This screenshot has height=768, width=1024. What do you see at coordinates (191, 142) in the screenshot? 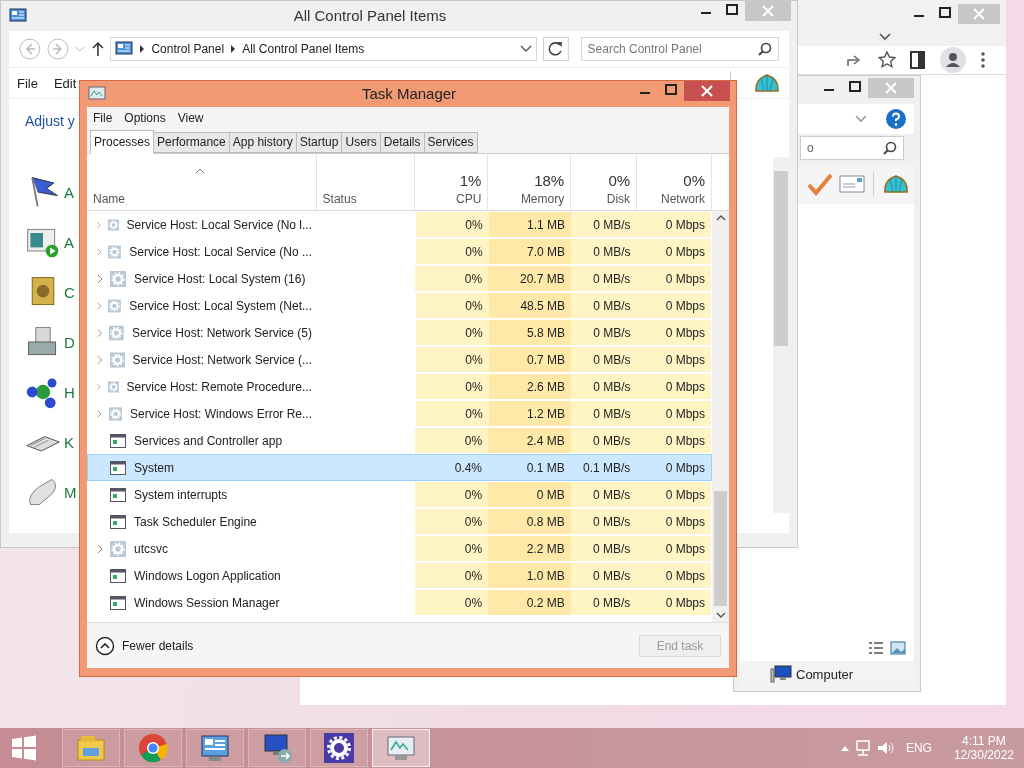
I see `tab: Performance` at bounding box center [191, 142].